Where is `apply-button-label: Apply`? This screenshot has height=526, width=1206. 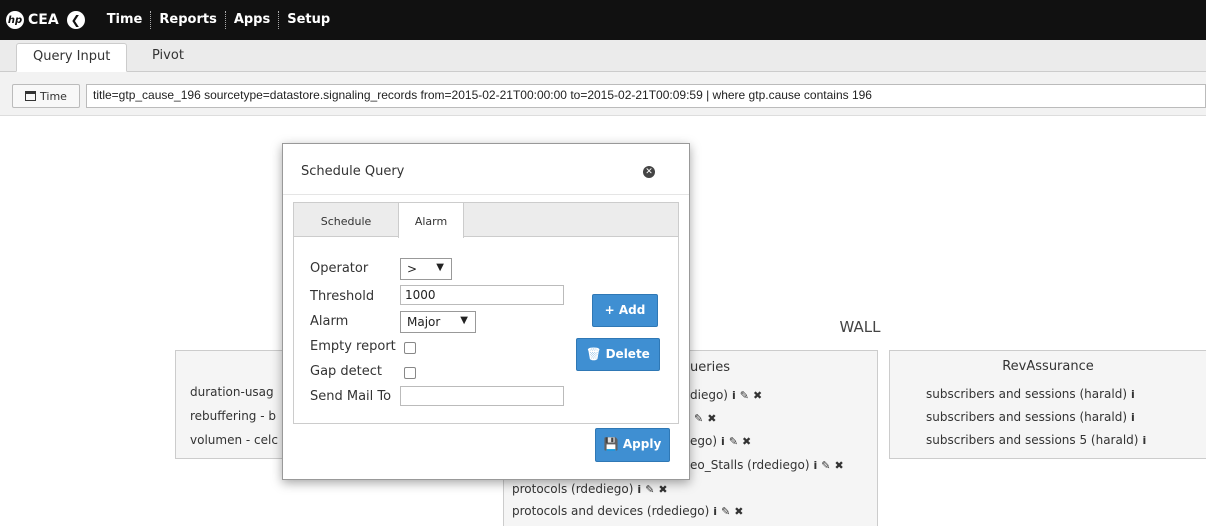 apply-button-label: Apply is located at coordinates (642, 444).